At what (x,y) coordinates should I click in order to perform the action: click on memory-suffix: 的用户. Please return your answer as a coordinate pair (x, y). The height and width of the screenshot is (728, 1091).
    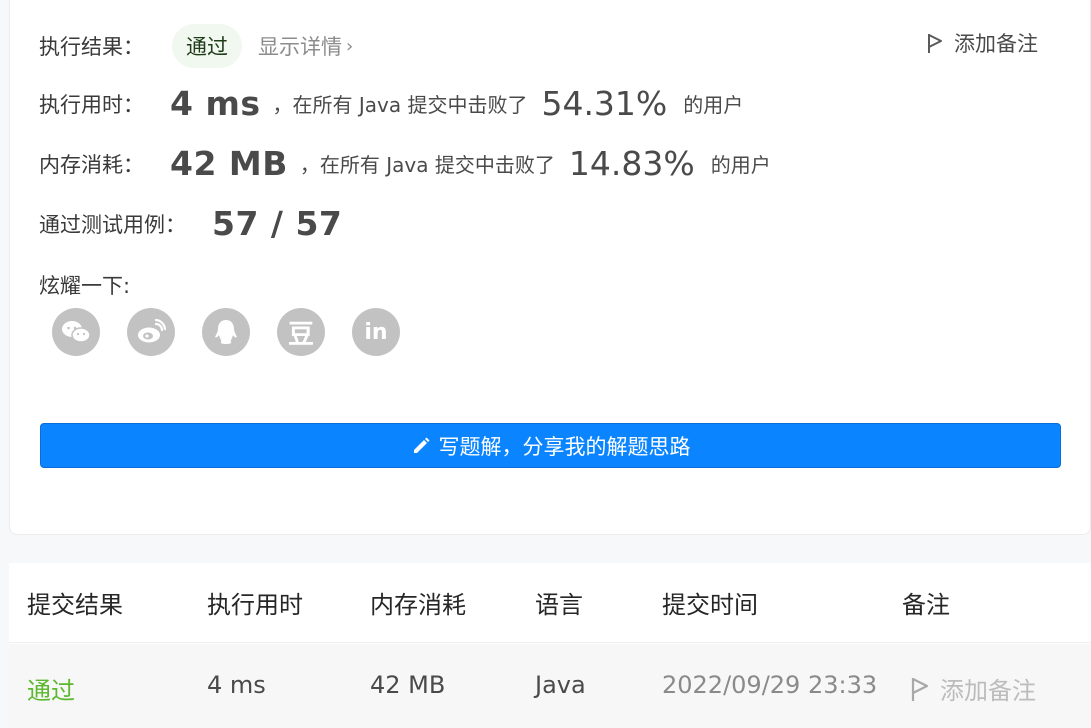
    Looking at the image, I should click on (740, 165).